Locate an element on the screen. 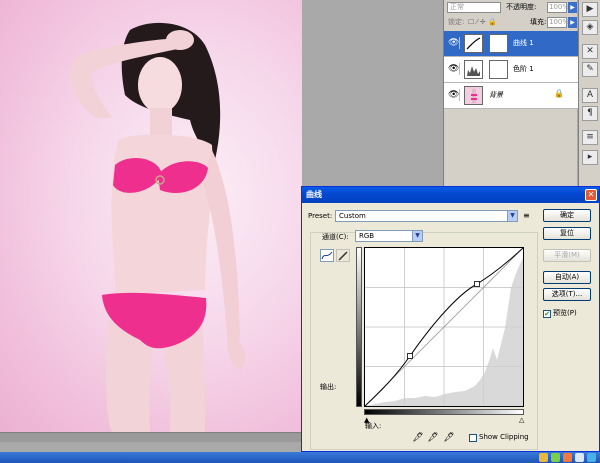 This screenshot has height=463, width=600. layers-icon: ◈ is located at coordinates (590, 27).